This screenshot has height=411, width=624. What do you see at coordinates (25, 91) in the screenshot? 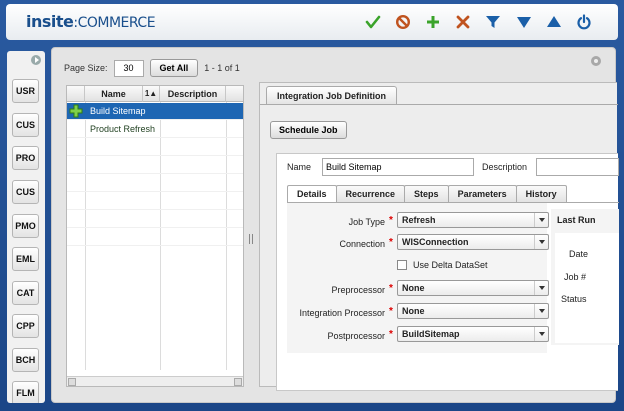
I see `rail-button-usr: USR` at bounding box center [25, 91].